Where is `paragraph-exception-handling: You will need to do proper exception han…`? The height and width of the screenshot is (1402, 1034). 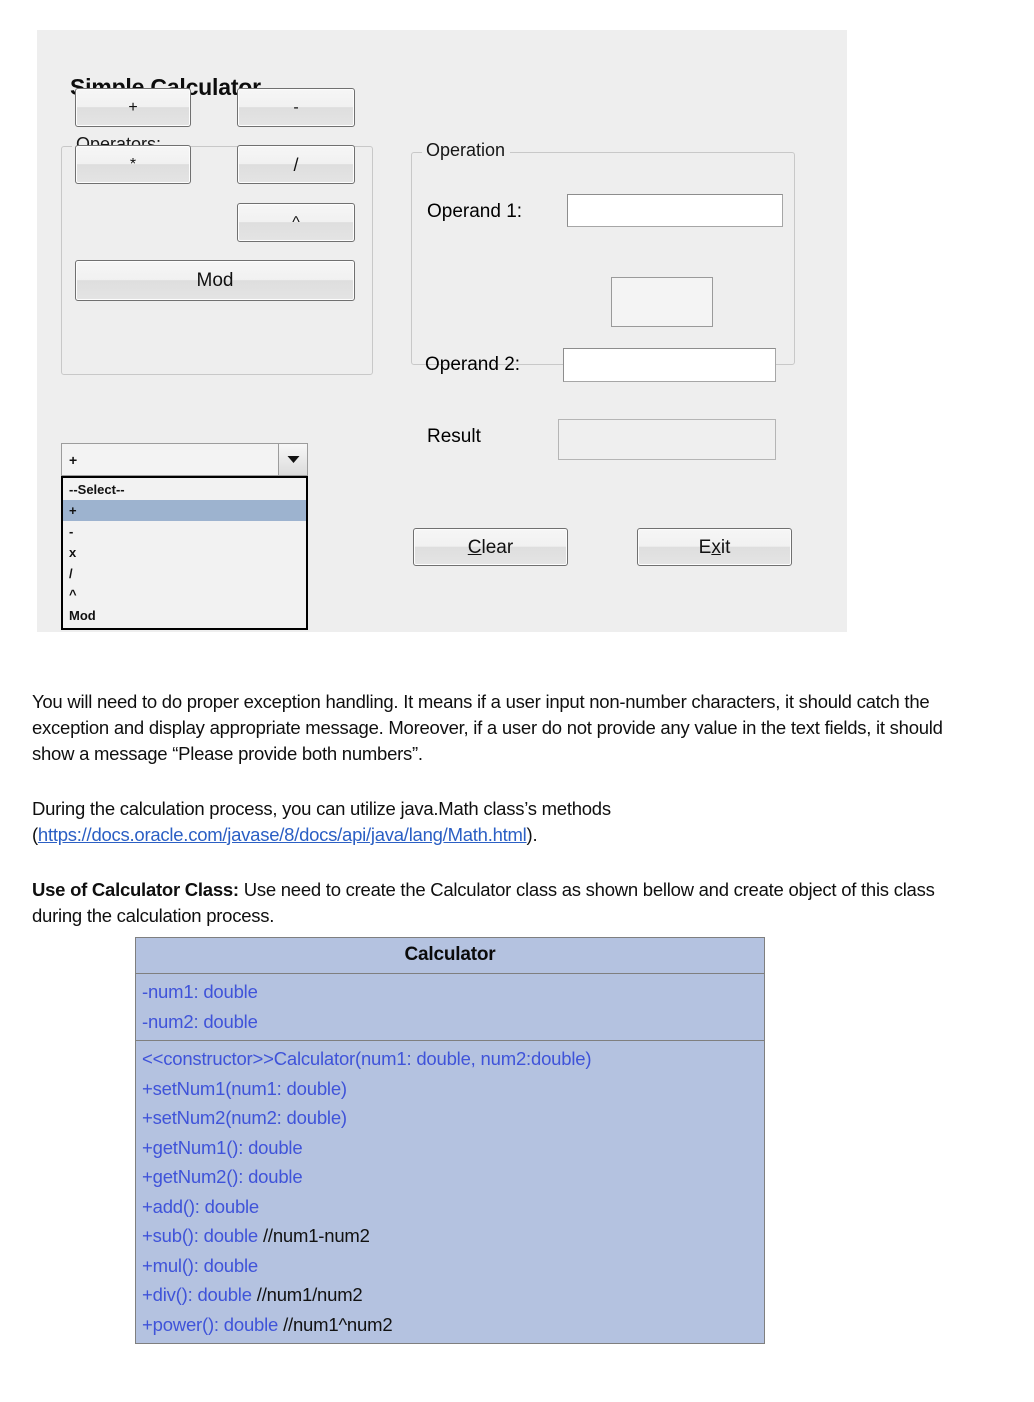 paragraph-exception-handling: You will need to do proper exception han… is located at coordinates (487, 727).